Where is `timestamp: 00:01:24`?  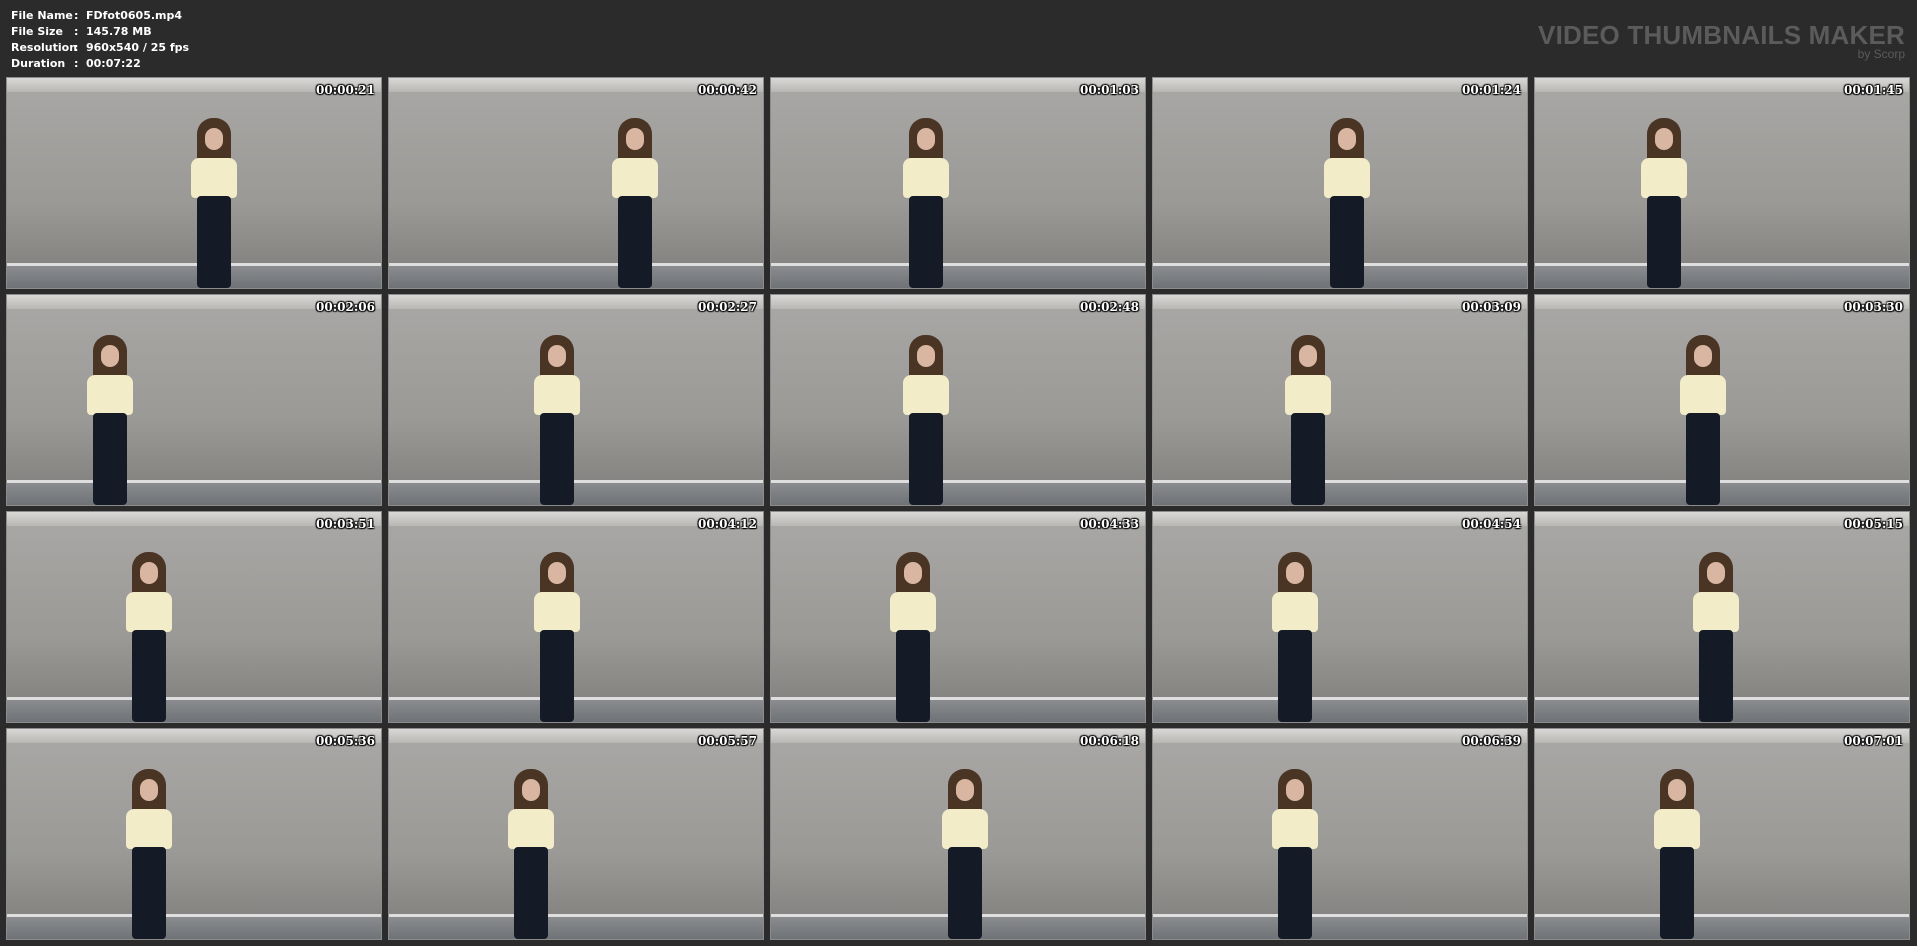 timestamp: 00:01:24 is located at coordinates (1491, 90).